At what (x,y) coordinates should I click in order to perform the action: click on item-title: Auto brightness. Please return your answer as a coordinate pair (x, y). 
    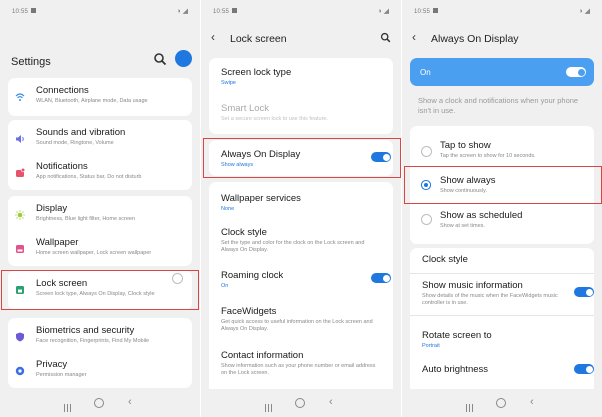
    Looking at the image, I should click on (455, 369).